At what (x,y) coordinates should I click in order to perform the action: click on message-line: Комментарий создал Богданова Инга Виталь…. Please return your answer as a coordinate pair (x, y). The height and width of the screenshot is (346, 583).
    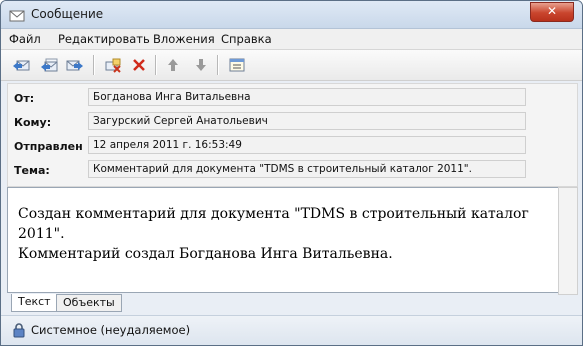
    Looking at the image, I should click on (205, 254).